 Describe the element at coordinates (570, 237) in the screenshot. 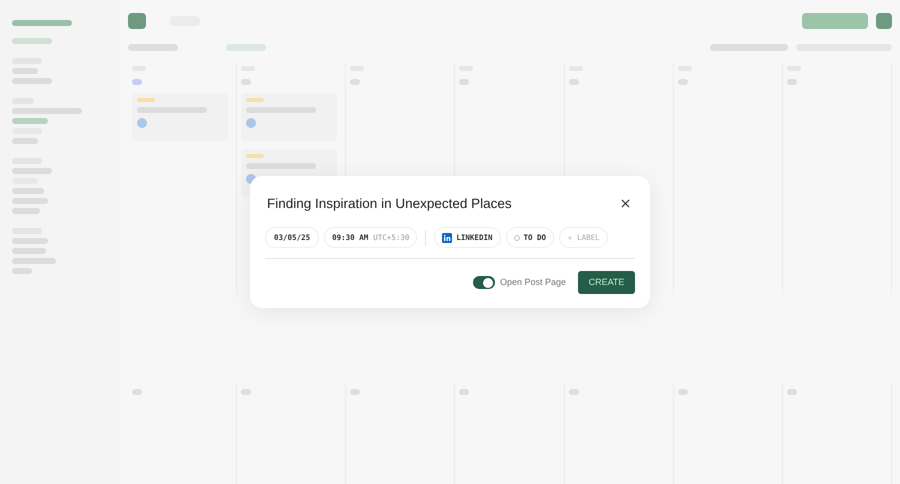

I see `plus-icon` at that location.